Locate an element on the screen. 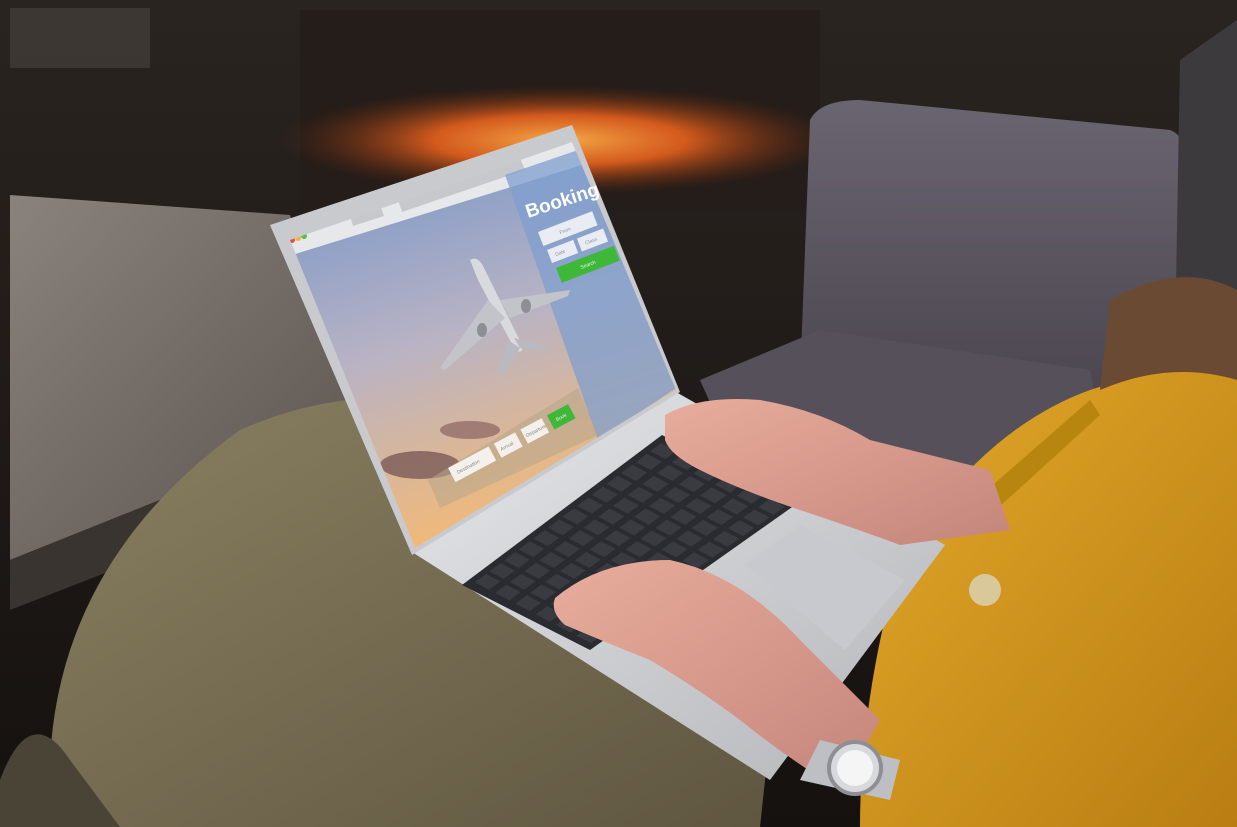  watch-face is located at coordinates (855, 768).